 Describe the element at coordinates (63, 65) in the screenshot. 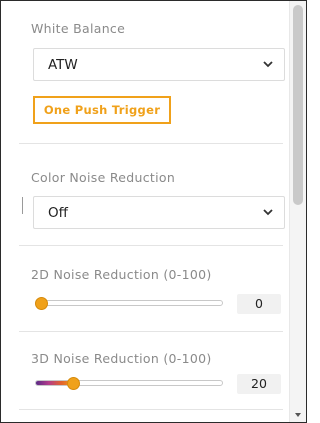

I see `white-balance-value: ATW` at that location.